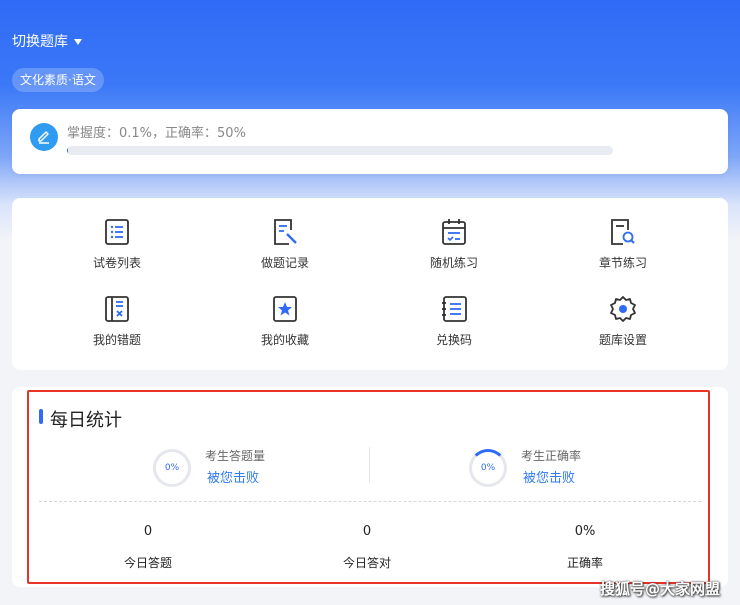 The image size is (740, 605). I want to click on menu-item-random-practice: 随机练习, so click(454, 244).